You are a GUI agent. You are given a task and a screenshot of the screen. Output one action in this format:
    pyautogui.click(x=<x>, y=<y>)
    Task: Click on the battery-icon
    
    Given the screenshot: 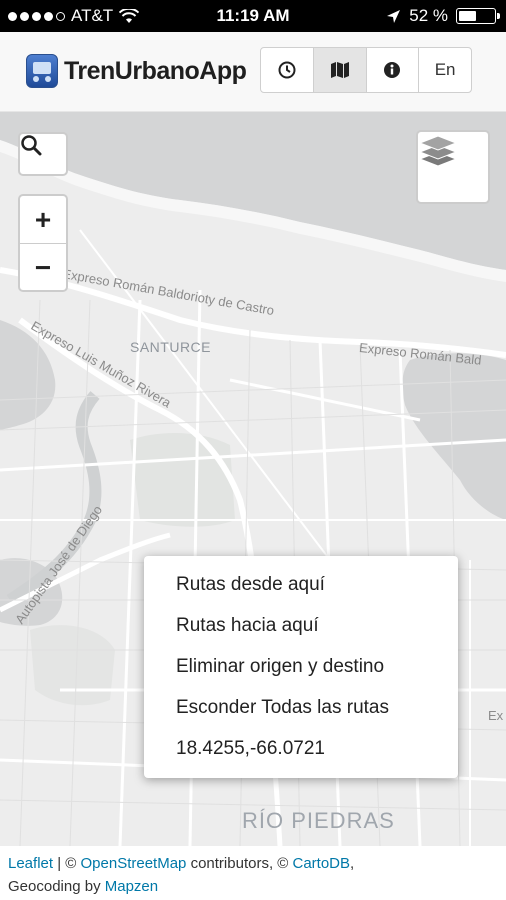 What is the action you would take?
    pyautogui.click(x=478, y=16)
    